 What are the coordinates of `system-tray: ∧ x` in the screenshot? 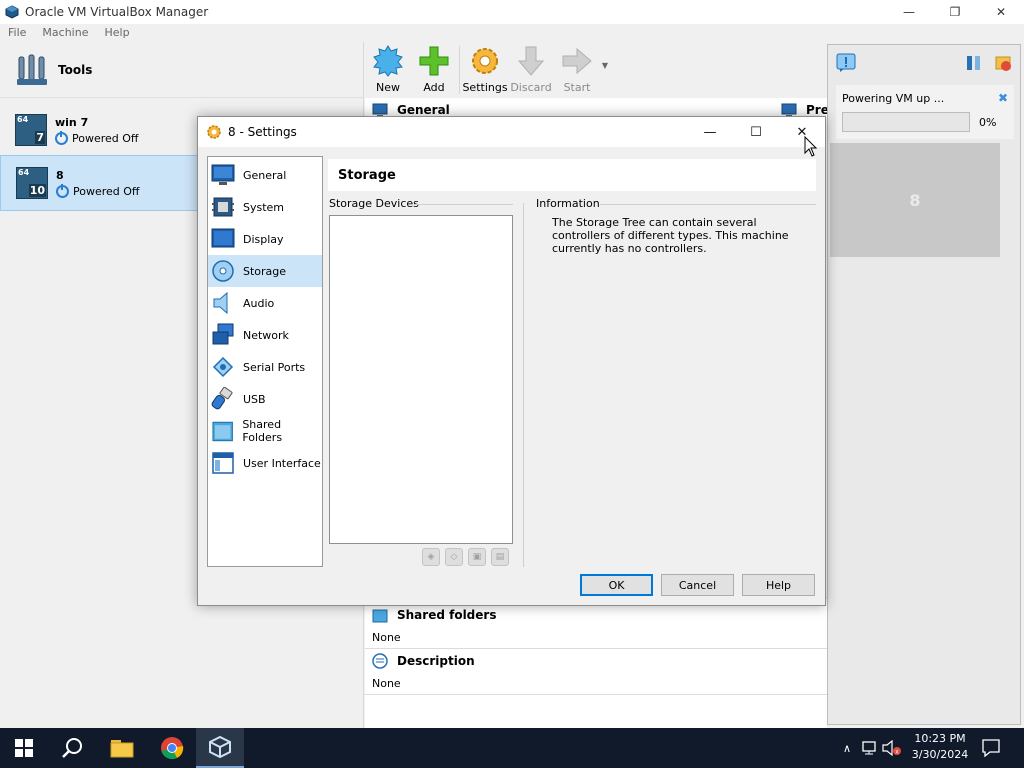 It's located at (870, 748).